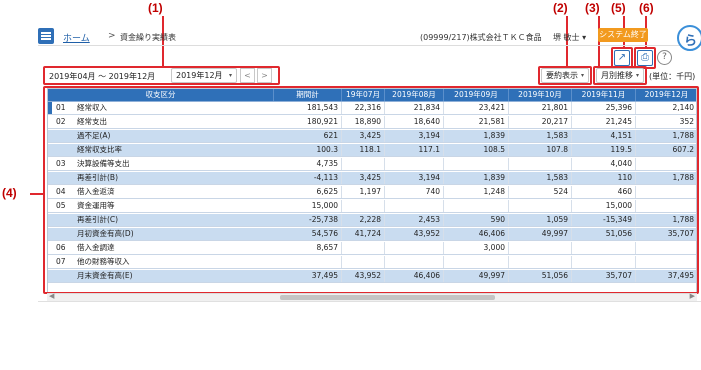  I want to click on avatar: ら, so click(689, 38).